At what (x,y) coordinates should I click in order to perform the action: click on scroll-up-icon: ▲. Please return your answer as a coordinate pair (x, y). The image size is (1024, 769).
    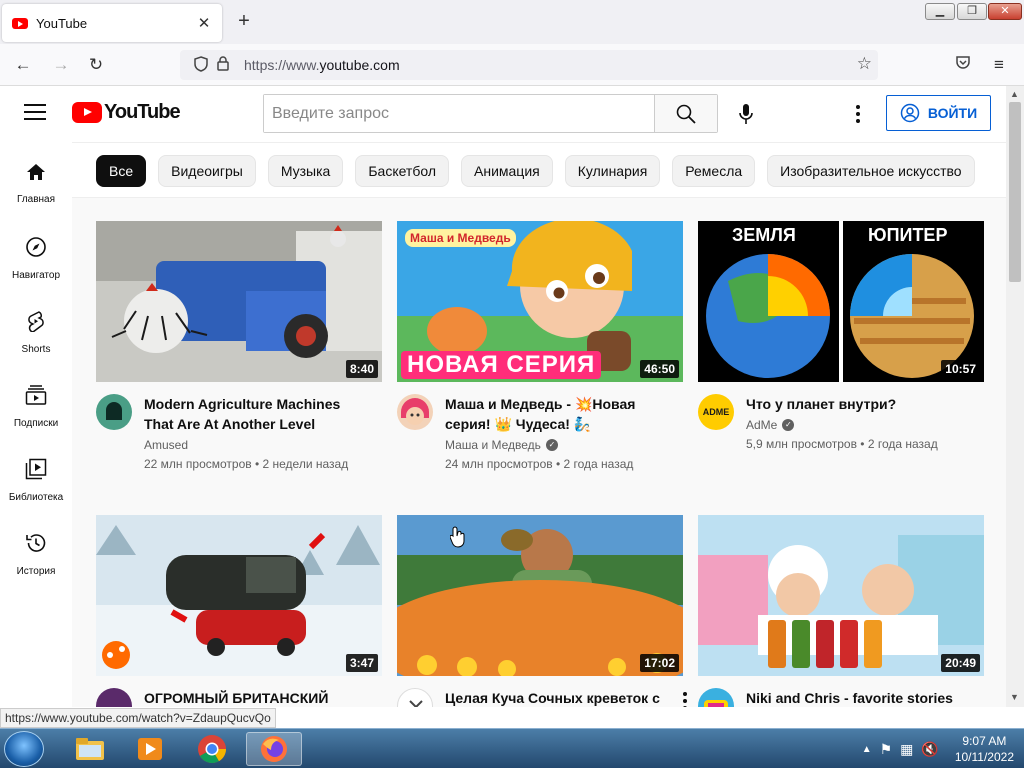
    Looking at the image, I should click on (1014, 94).